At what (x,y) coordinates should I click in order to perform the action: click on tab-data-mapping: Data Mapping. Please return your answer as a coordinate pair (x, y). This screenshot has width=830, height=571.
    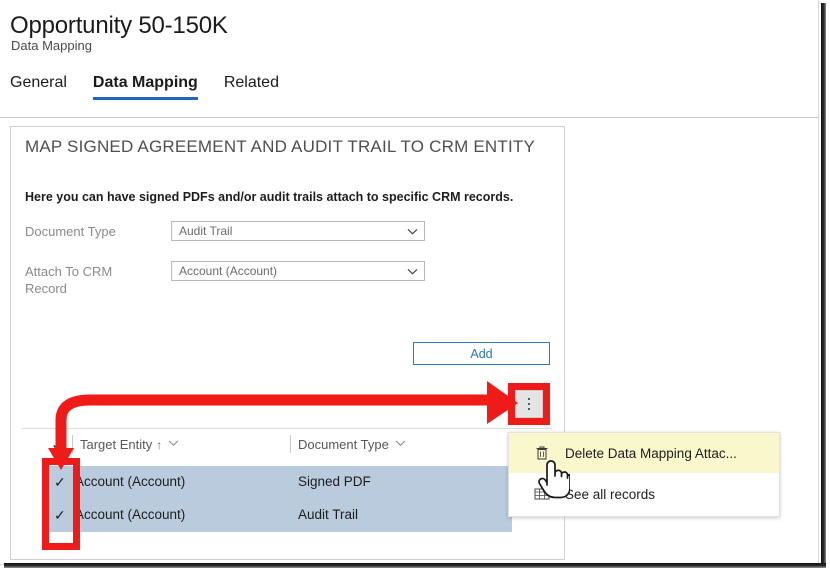
    Looking at the image, I should click on (150, 87).